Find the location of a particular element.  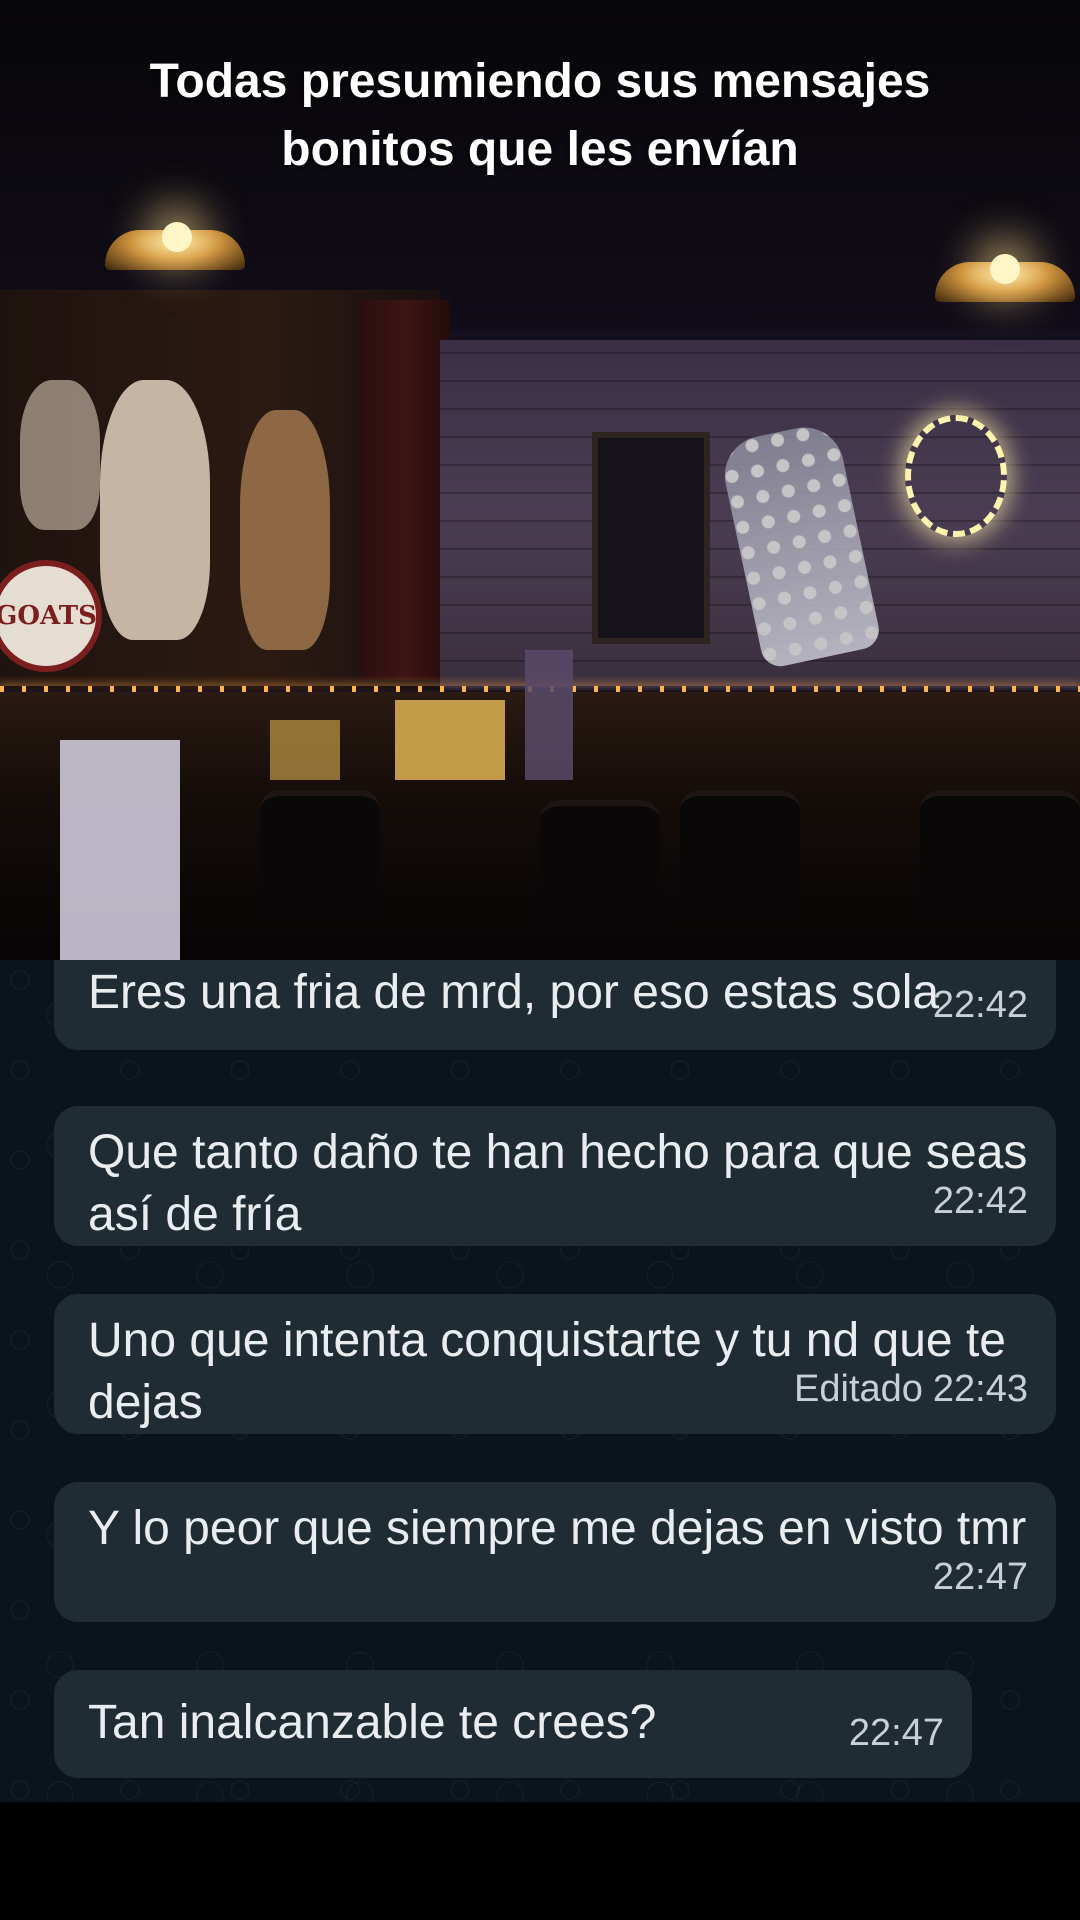

message-time-value: 22:43 is located at coordinates (980, 1389).